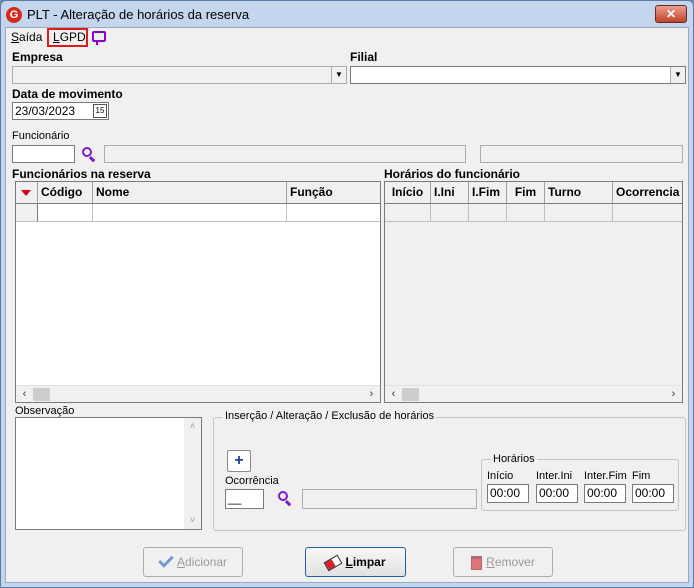 The width and height of the screenshot is (694, 588). What do you see at coordinates (45, 411) in the screenshot?
I see `observacao-label: Observação` at bounding box center [45, 411].